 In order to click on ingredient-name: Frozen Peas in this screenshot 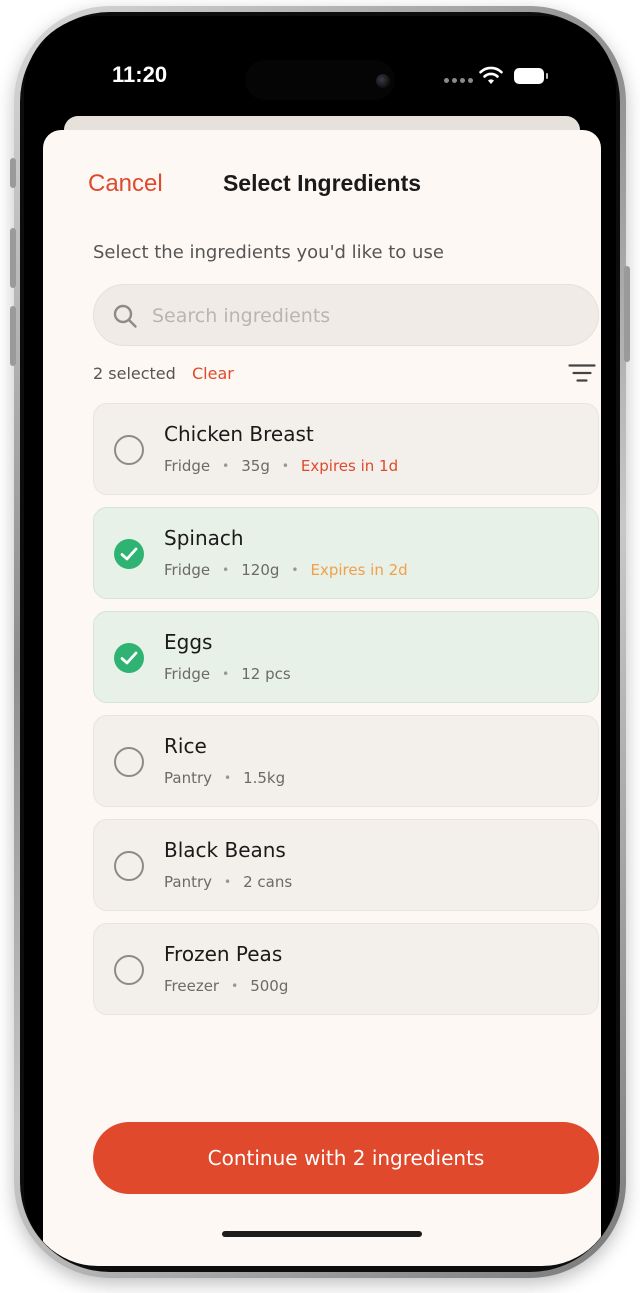, I will do `click(223, 954)`.